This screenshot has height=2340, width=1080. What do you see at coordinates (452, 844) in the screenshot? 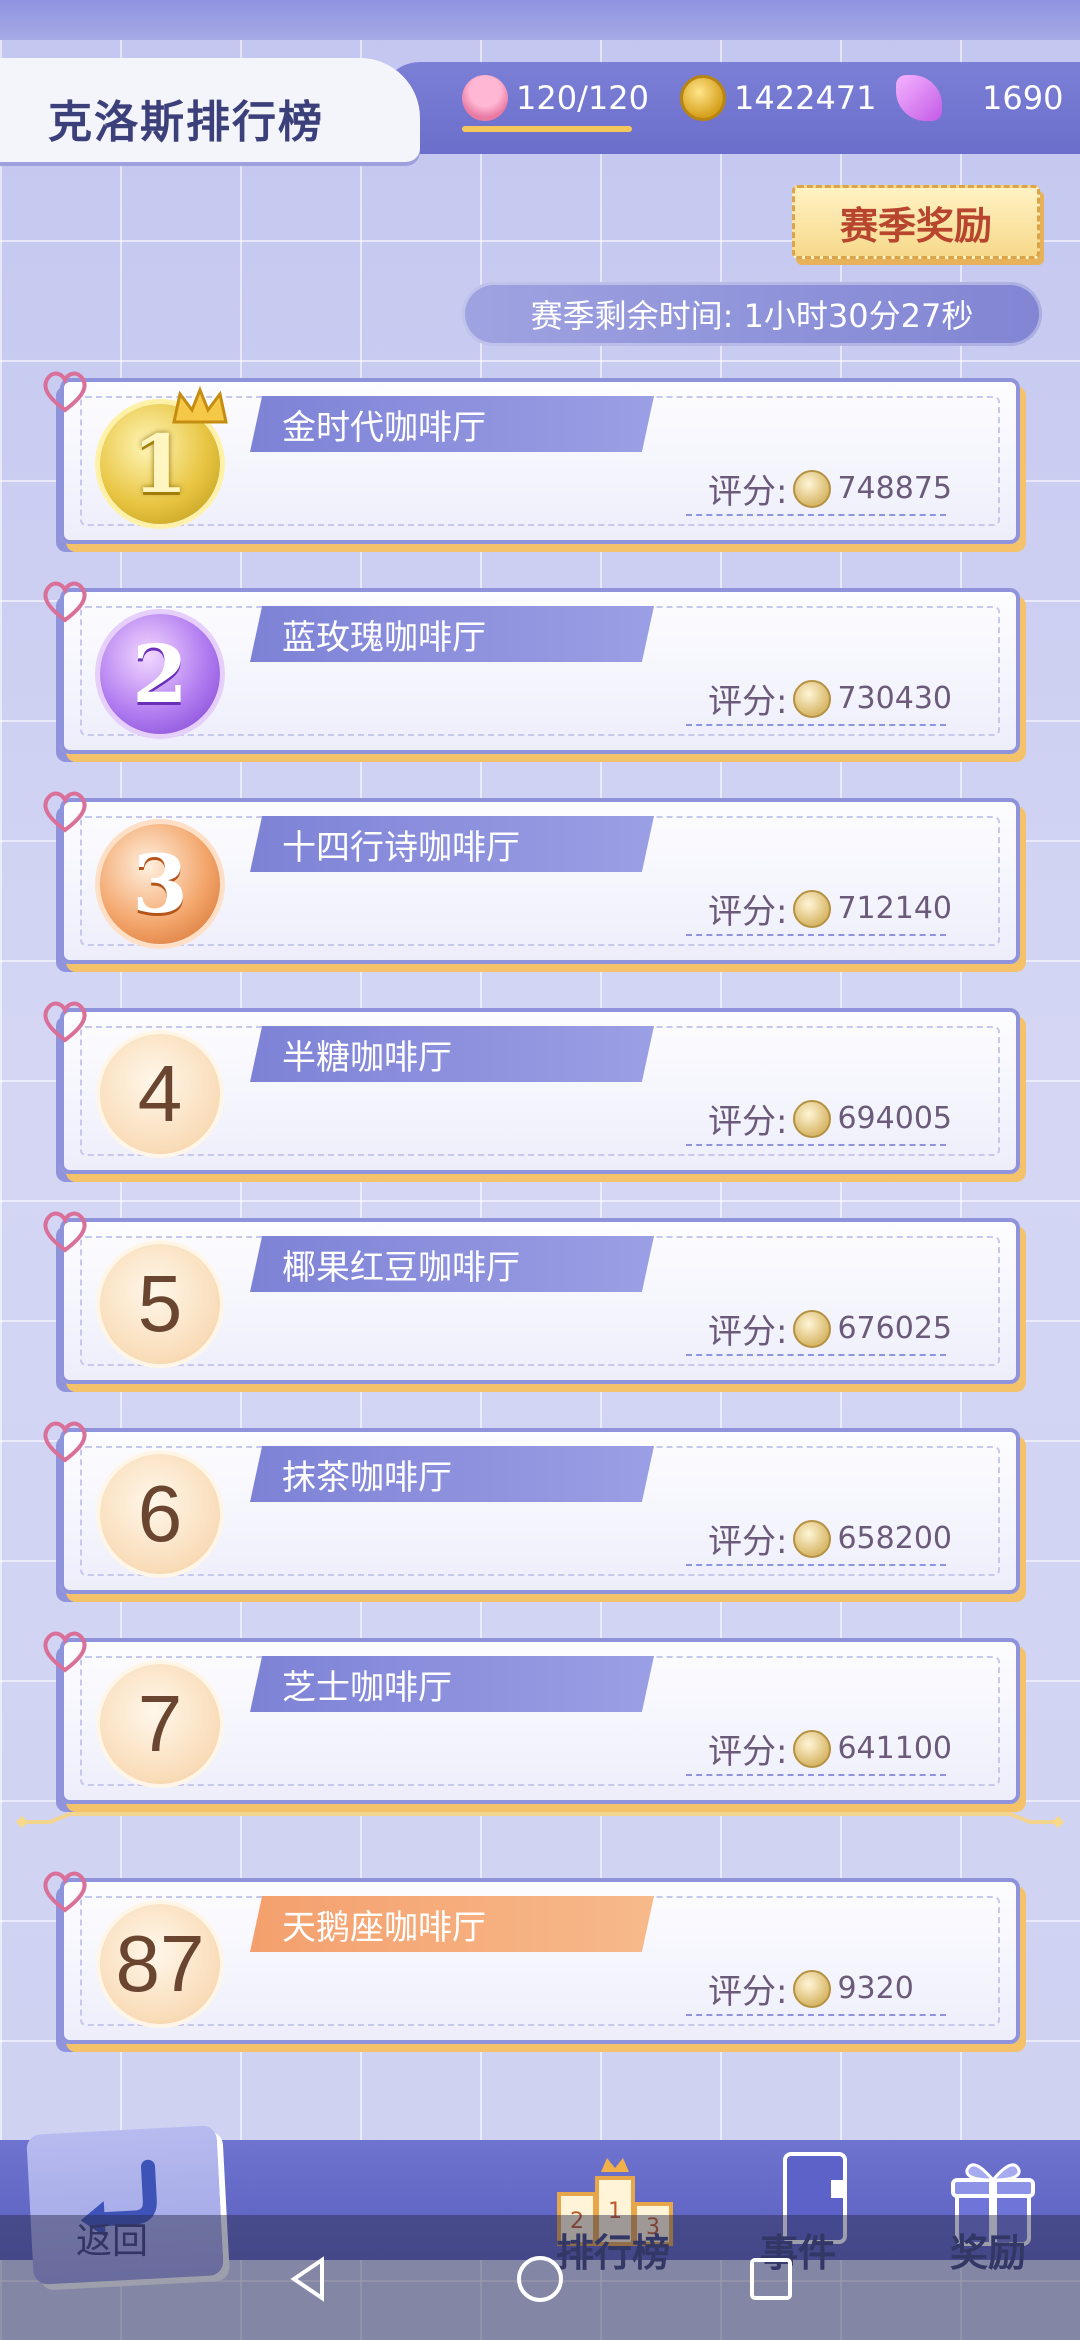
I see `cafe-name: 十四行诗咖啡厅` at bounding box center [452, 844].